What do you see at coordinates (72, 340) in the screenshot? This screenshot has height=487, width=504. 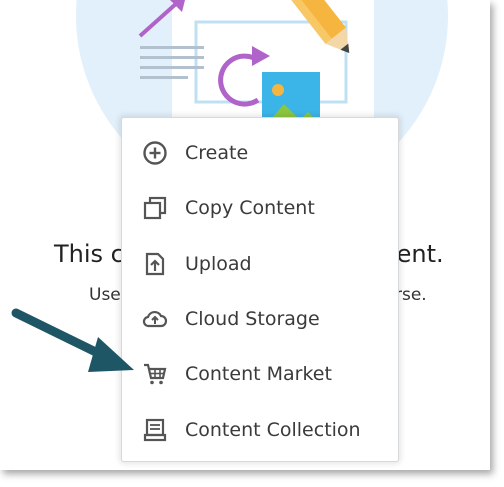 I see `callout-arrow-icon` at bounding box center [72, 340].